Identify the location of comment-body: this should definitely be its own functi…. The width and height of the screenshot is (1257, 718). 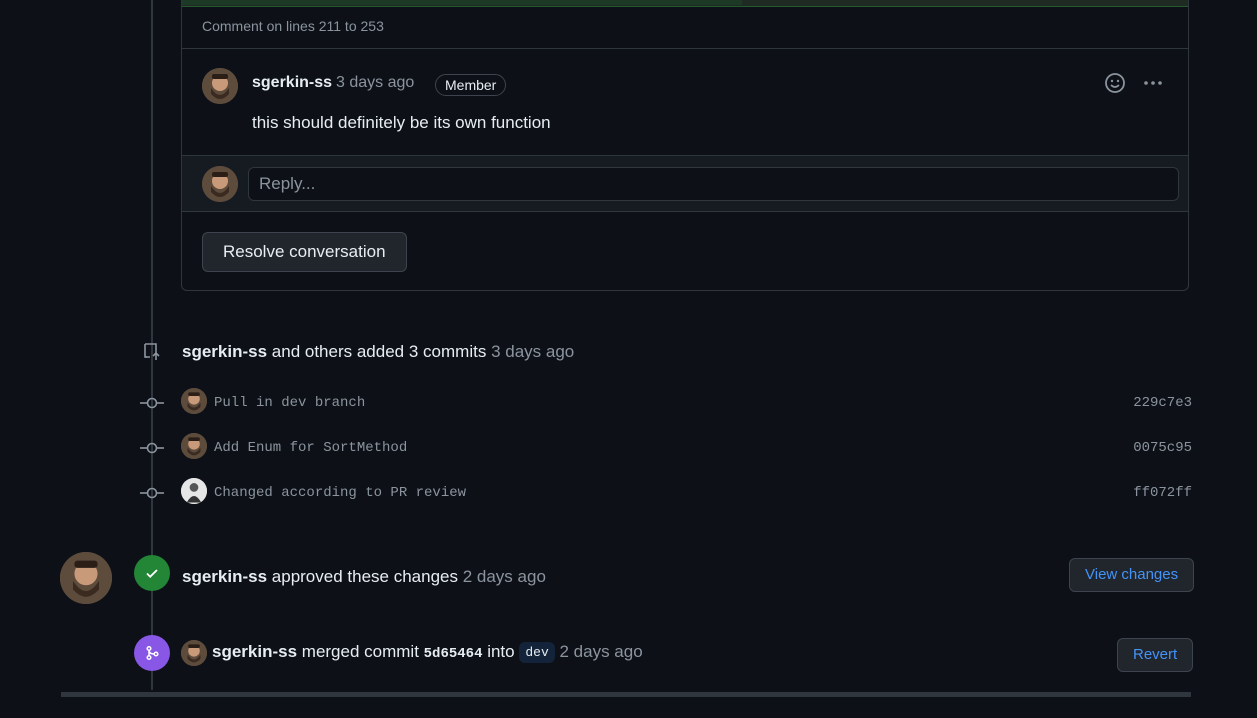
(401, 122).